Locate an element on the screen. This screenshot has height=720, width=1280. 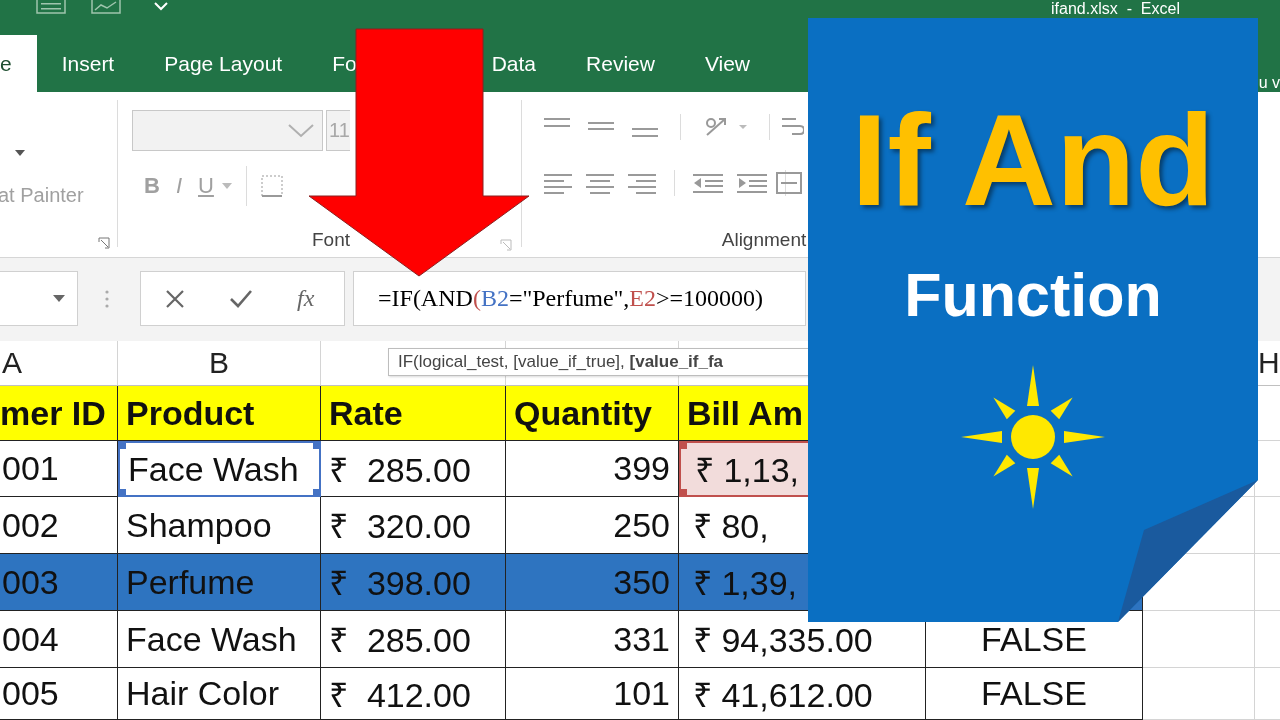
border-icon is located at coordinates (271, 186).